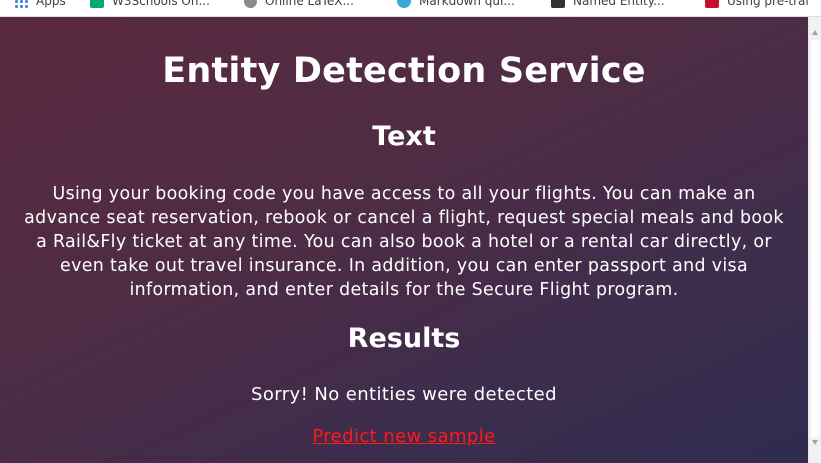  I want to click on r-icon, so click(712, 4).